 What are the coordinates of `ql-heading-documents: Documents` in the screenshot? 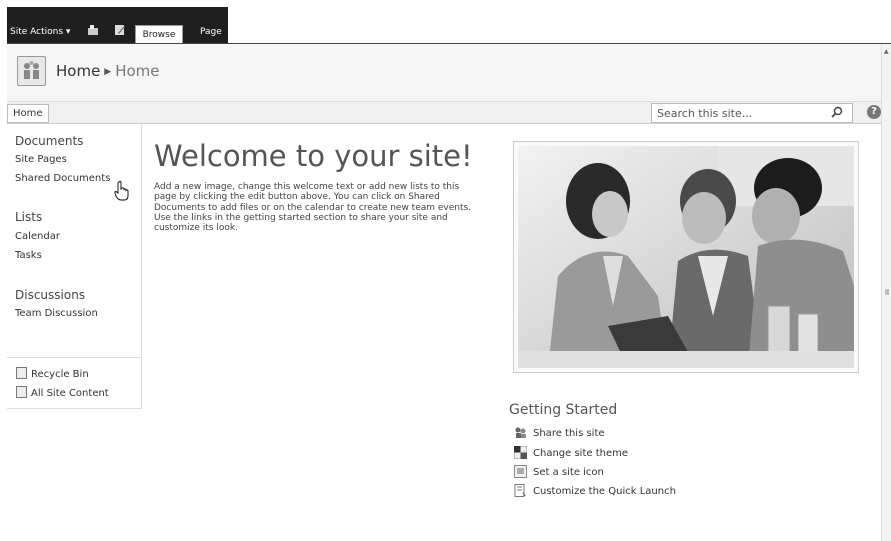 It's located at (49, 141).